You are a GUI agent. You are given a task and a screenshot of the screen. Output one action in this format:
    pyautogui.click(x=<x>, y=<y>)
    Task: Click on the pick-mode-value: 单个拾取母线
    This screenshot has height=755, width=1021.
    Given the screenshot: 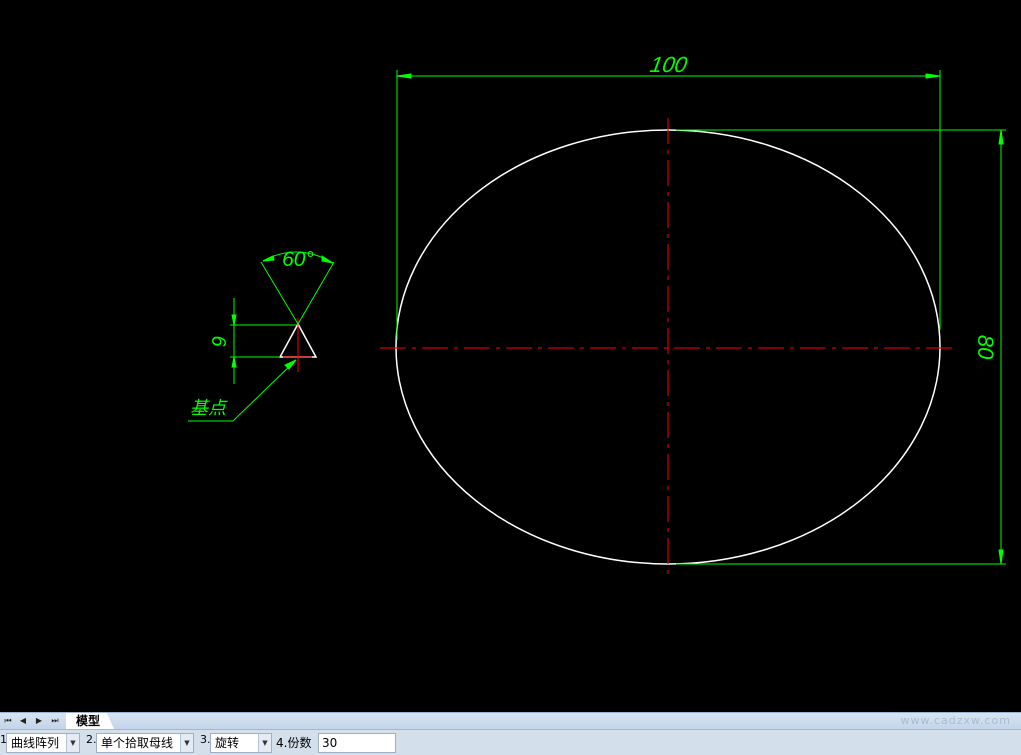 What is the action you would take?
    pyautogui.click(x=137, y=743)
    